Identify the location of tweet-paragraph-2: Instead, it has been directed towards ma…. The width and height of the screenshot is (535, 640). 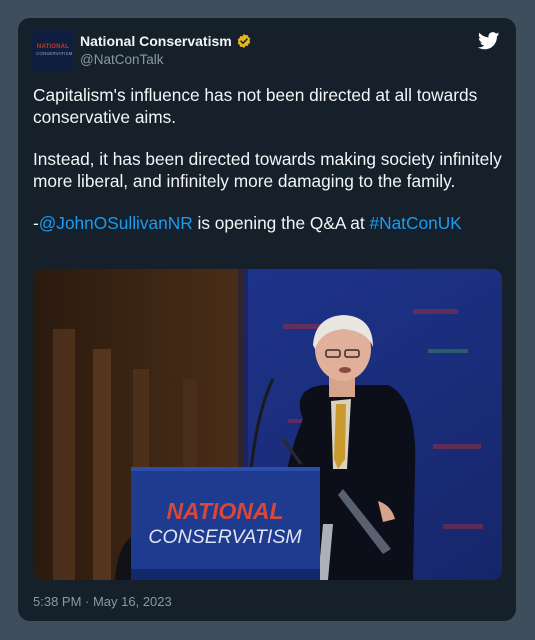
(267, 170).